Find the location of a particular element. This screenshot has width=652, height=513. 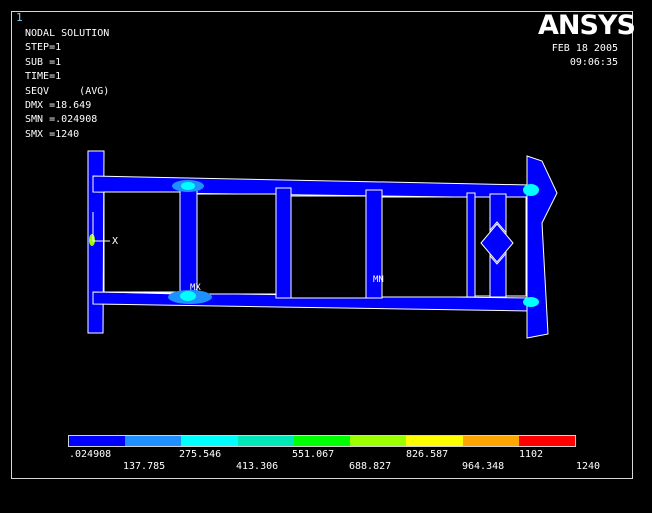

max-marker: MX is located at coordinates (195, 288).